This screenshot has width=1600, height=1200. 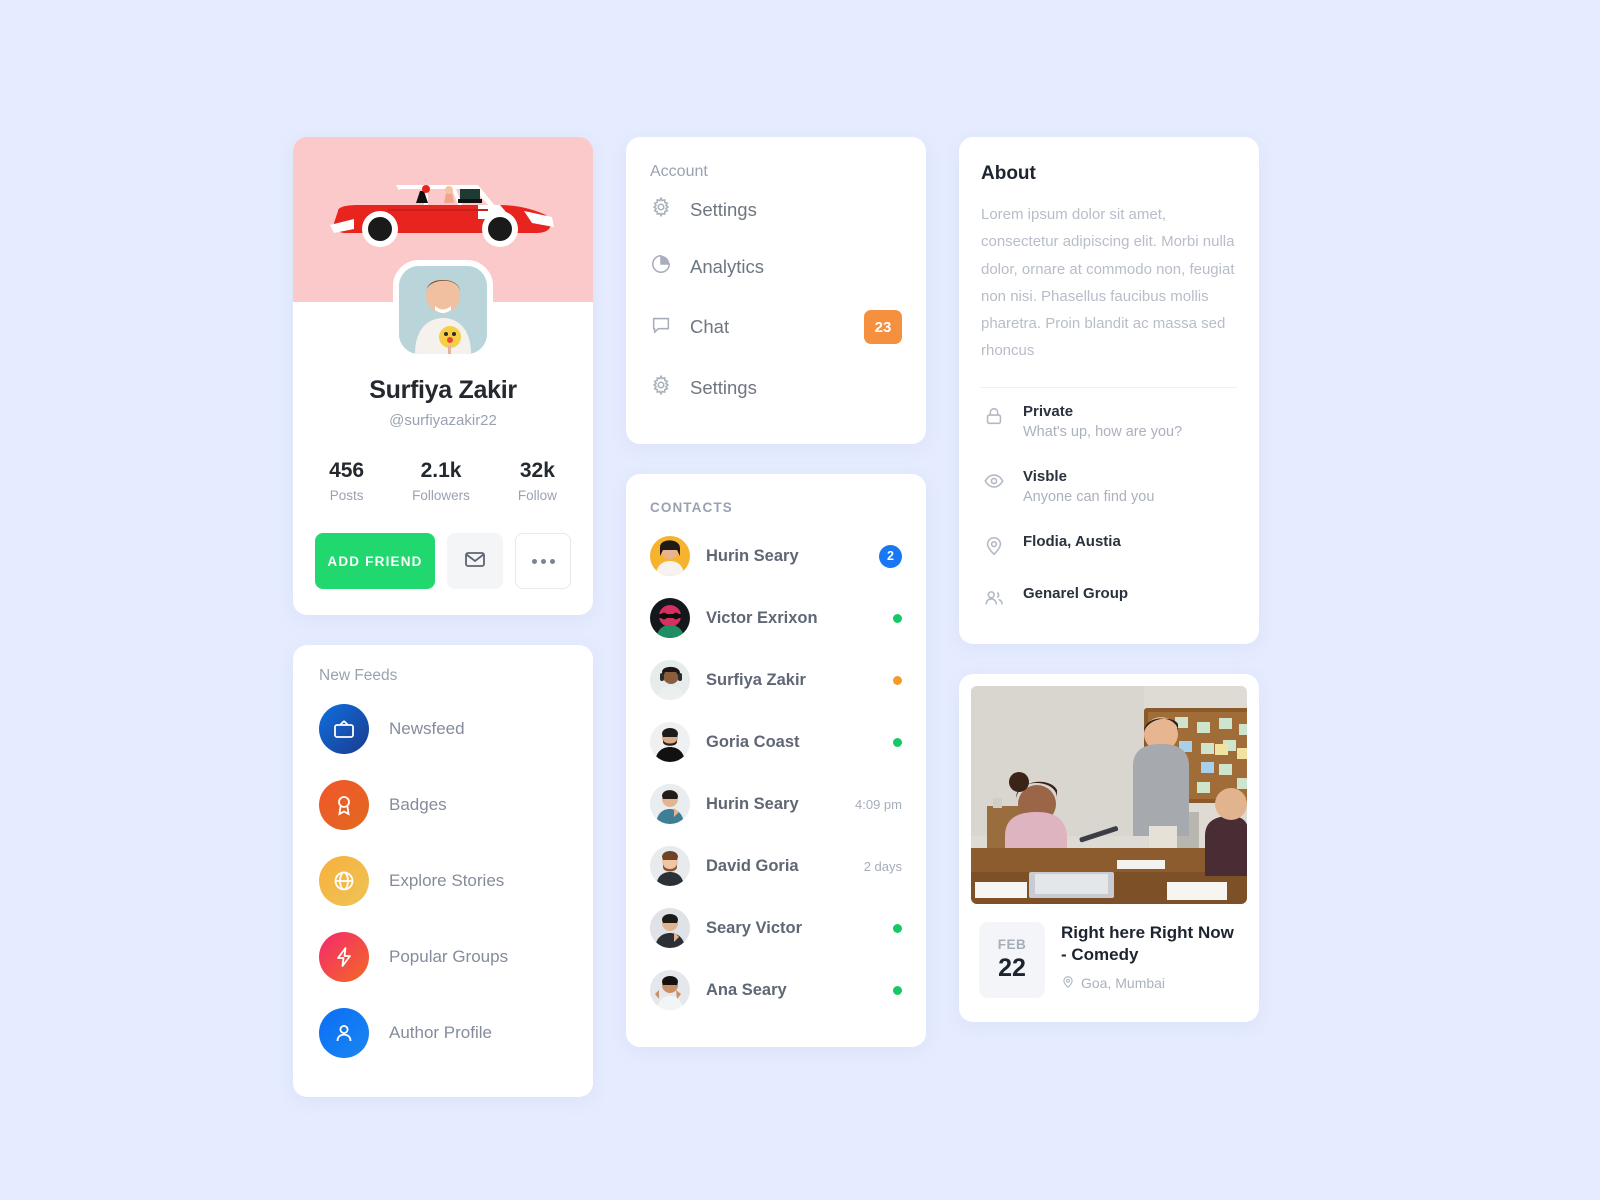 I want to click on stat-label: Follow, so click(x=537, y=495).